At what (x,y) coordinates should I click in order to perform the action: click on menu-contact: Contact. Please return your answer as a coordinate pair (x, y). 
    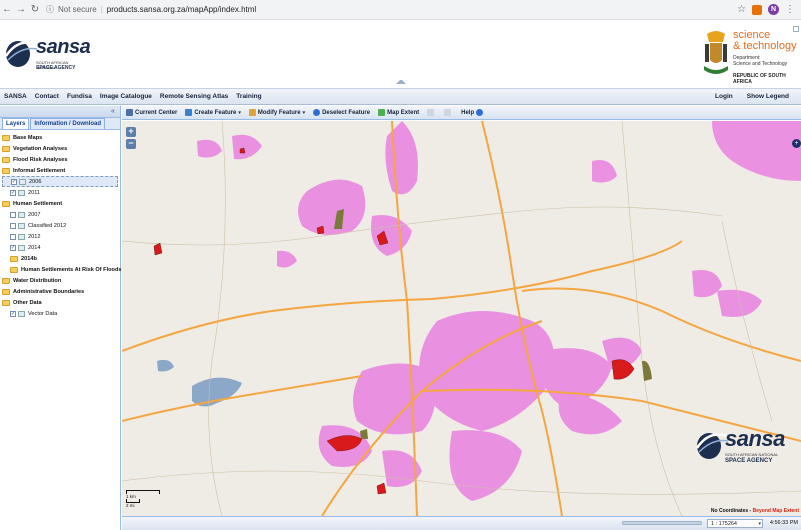
    Looking at the image, I should click on (47, 96).